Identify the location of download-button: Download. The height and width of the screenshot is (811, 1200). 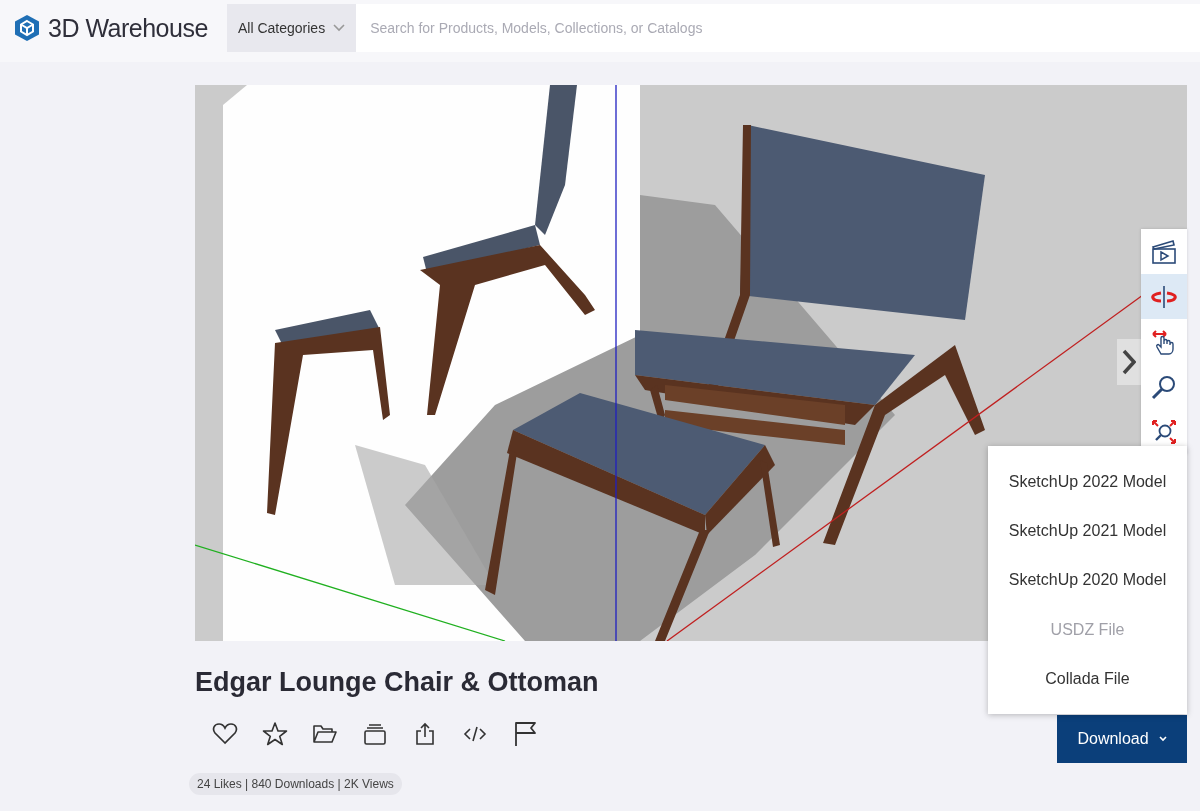
(1122, 739).